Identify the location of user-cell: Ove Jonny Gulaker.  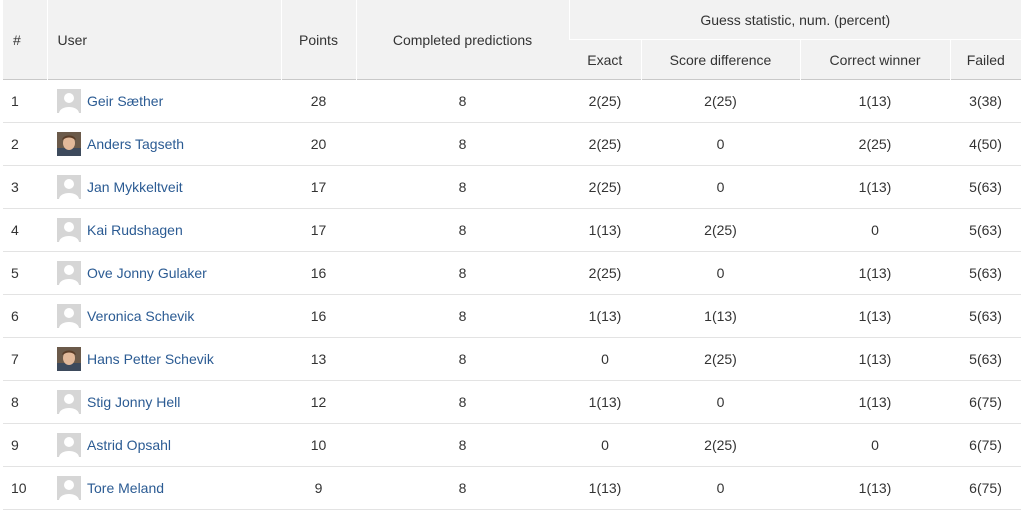
(164, 273).